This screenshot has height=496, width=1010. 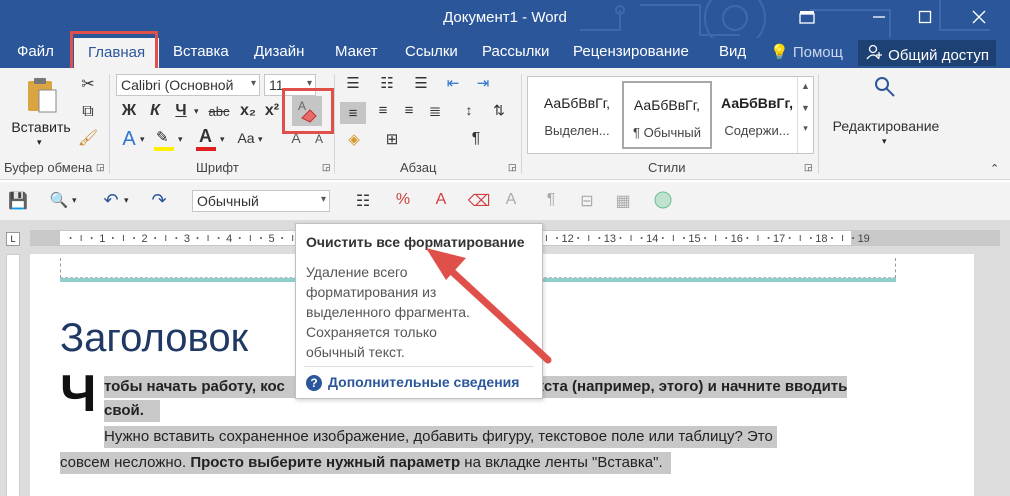 I want to click on highlight-color-swatch, so click(x=164, y=149).